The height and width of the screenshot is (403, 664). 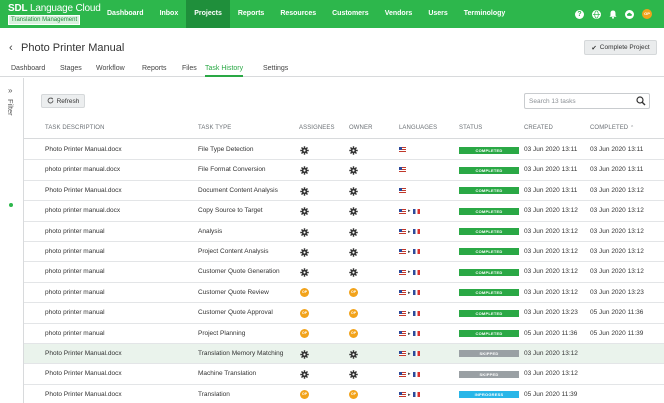 I want to click on search-icon, so click(x=641, y=102).